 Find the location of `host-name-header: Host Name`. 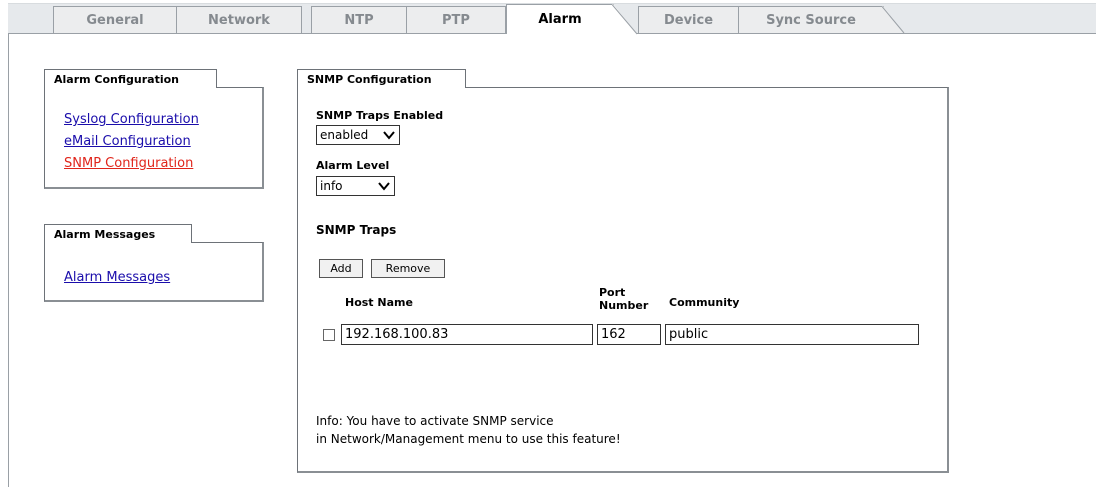

host-name-header: Host Name is located at coordinates (379, 302).